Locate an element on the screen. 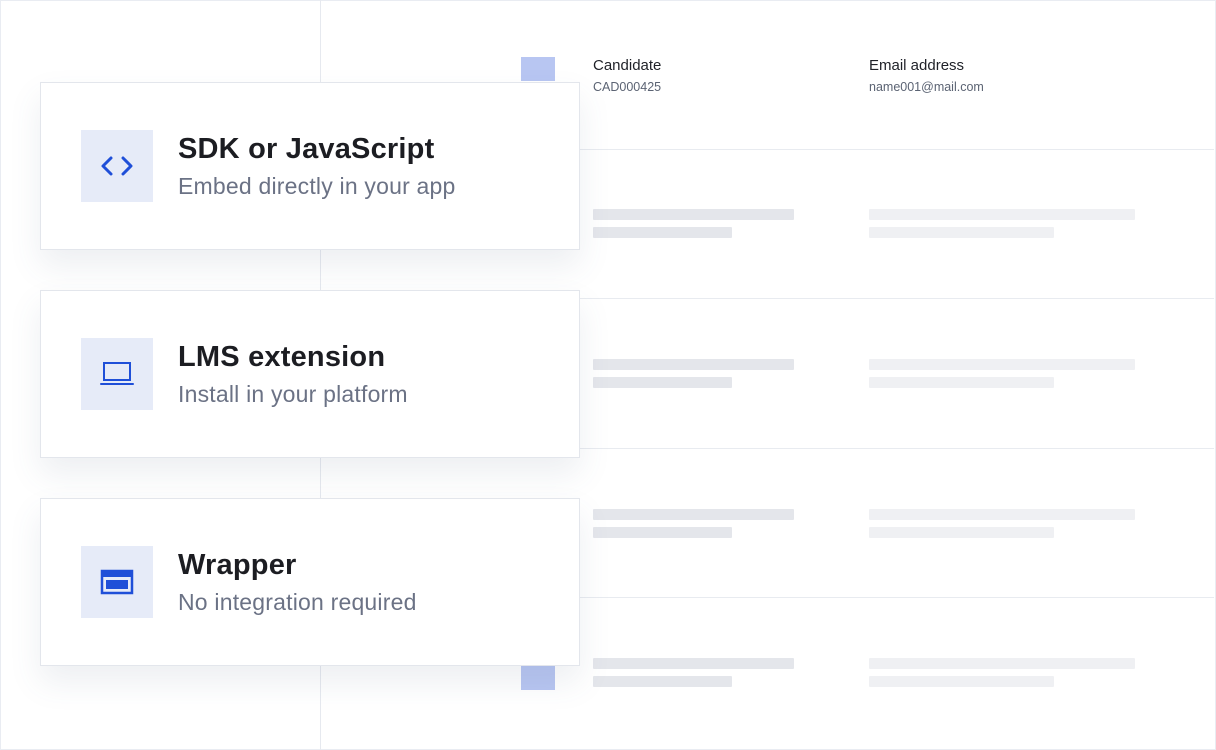  laptop-icon is located at coordinates (117, 374).